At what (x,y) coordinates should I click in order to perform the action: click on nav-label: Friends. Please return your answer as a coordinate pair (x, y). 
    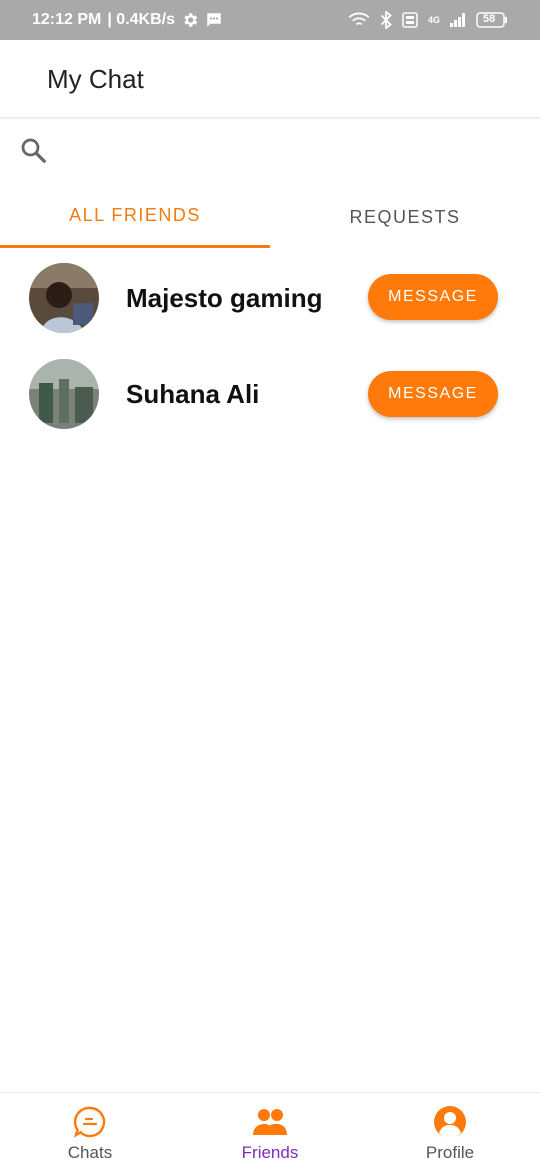
    Looking at the image, I should click on (270, 1152).